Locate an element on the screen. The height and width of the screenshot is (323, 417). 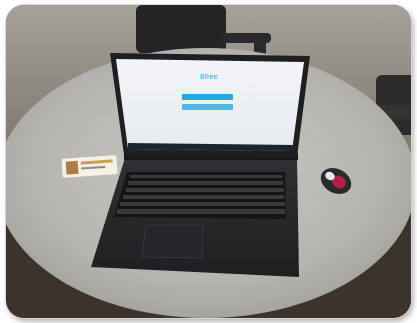
screen-primary-button is located at coordinates (207, 97).